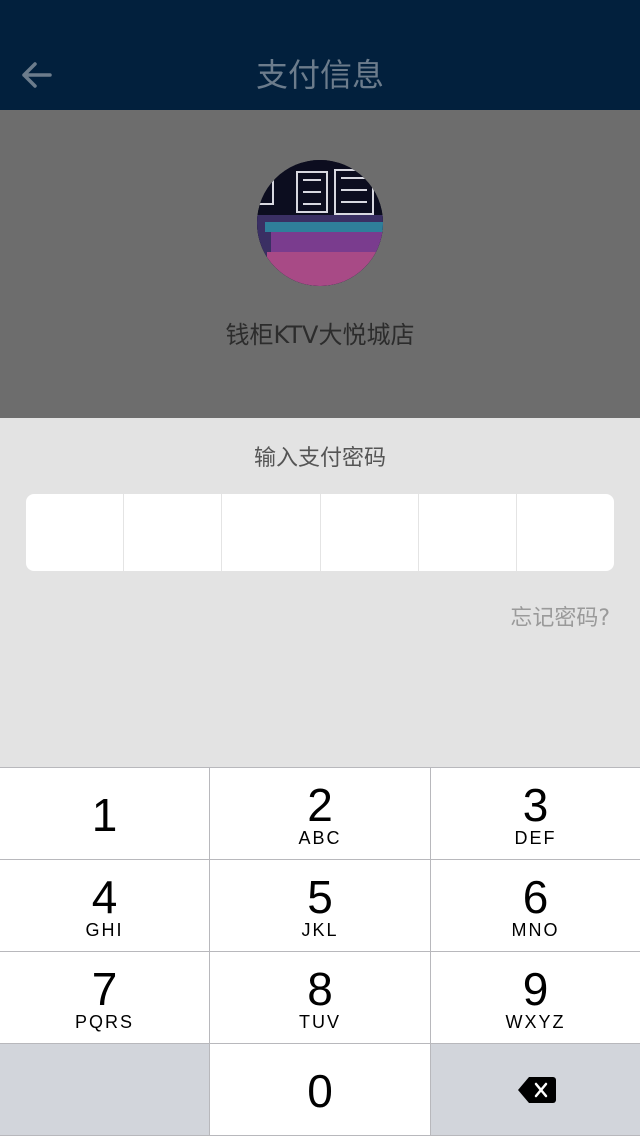  I want to click on password-title: 输入支付密码, so click(319, 458).